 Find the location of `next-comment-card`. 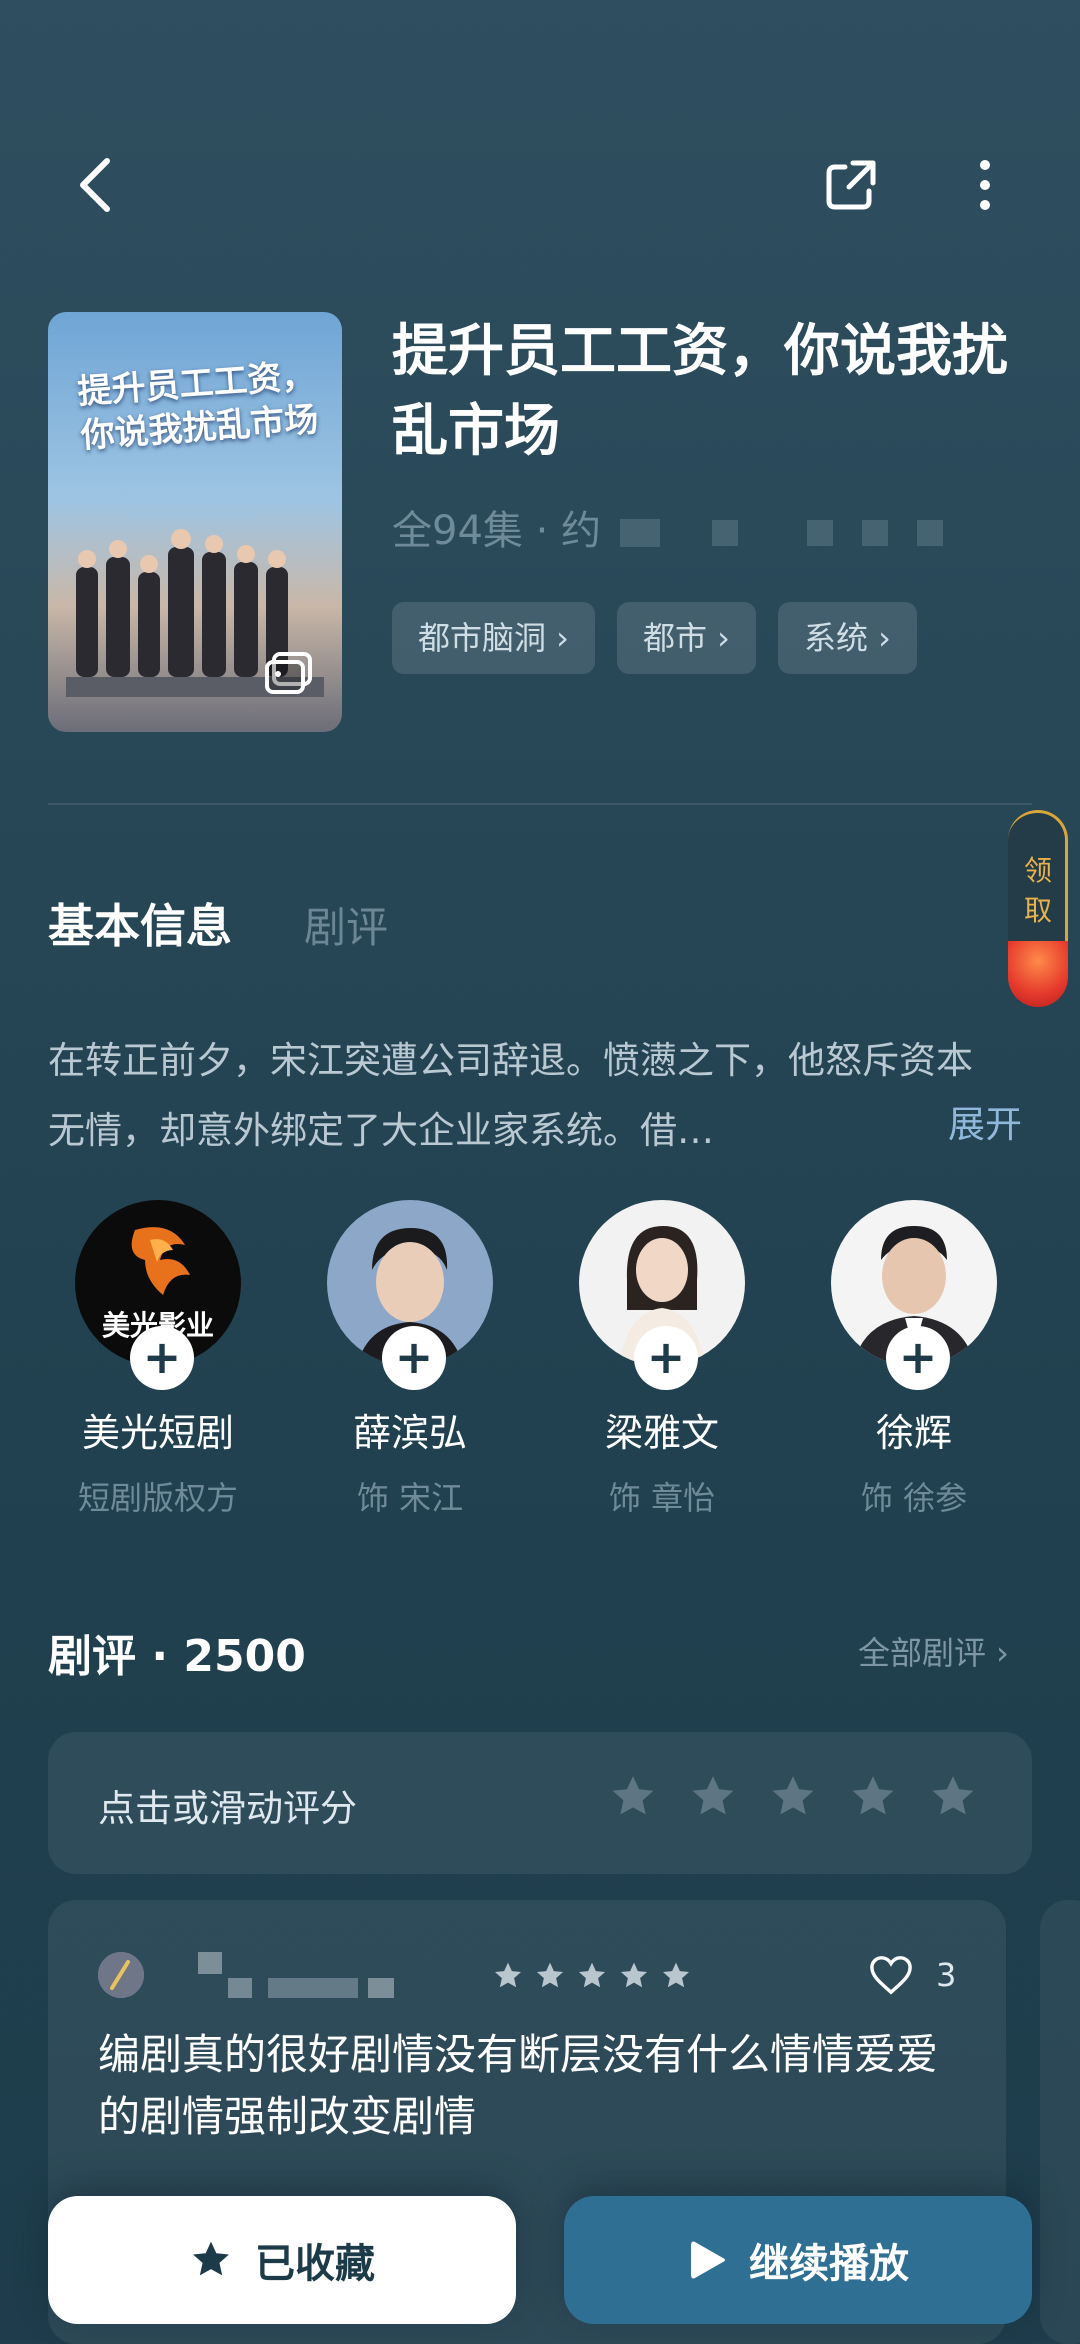

next-comment-card is located at coordinates (1060, 2122).